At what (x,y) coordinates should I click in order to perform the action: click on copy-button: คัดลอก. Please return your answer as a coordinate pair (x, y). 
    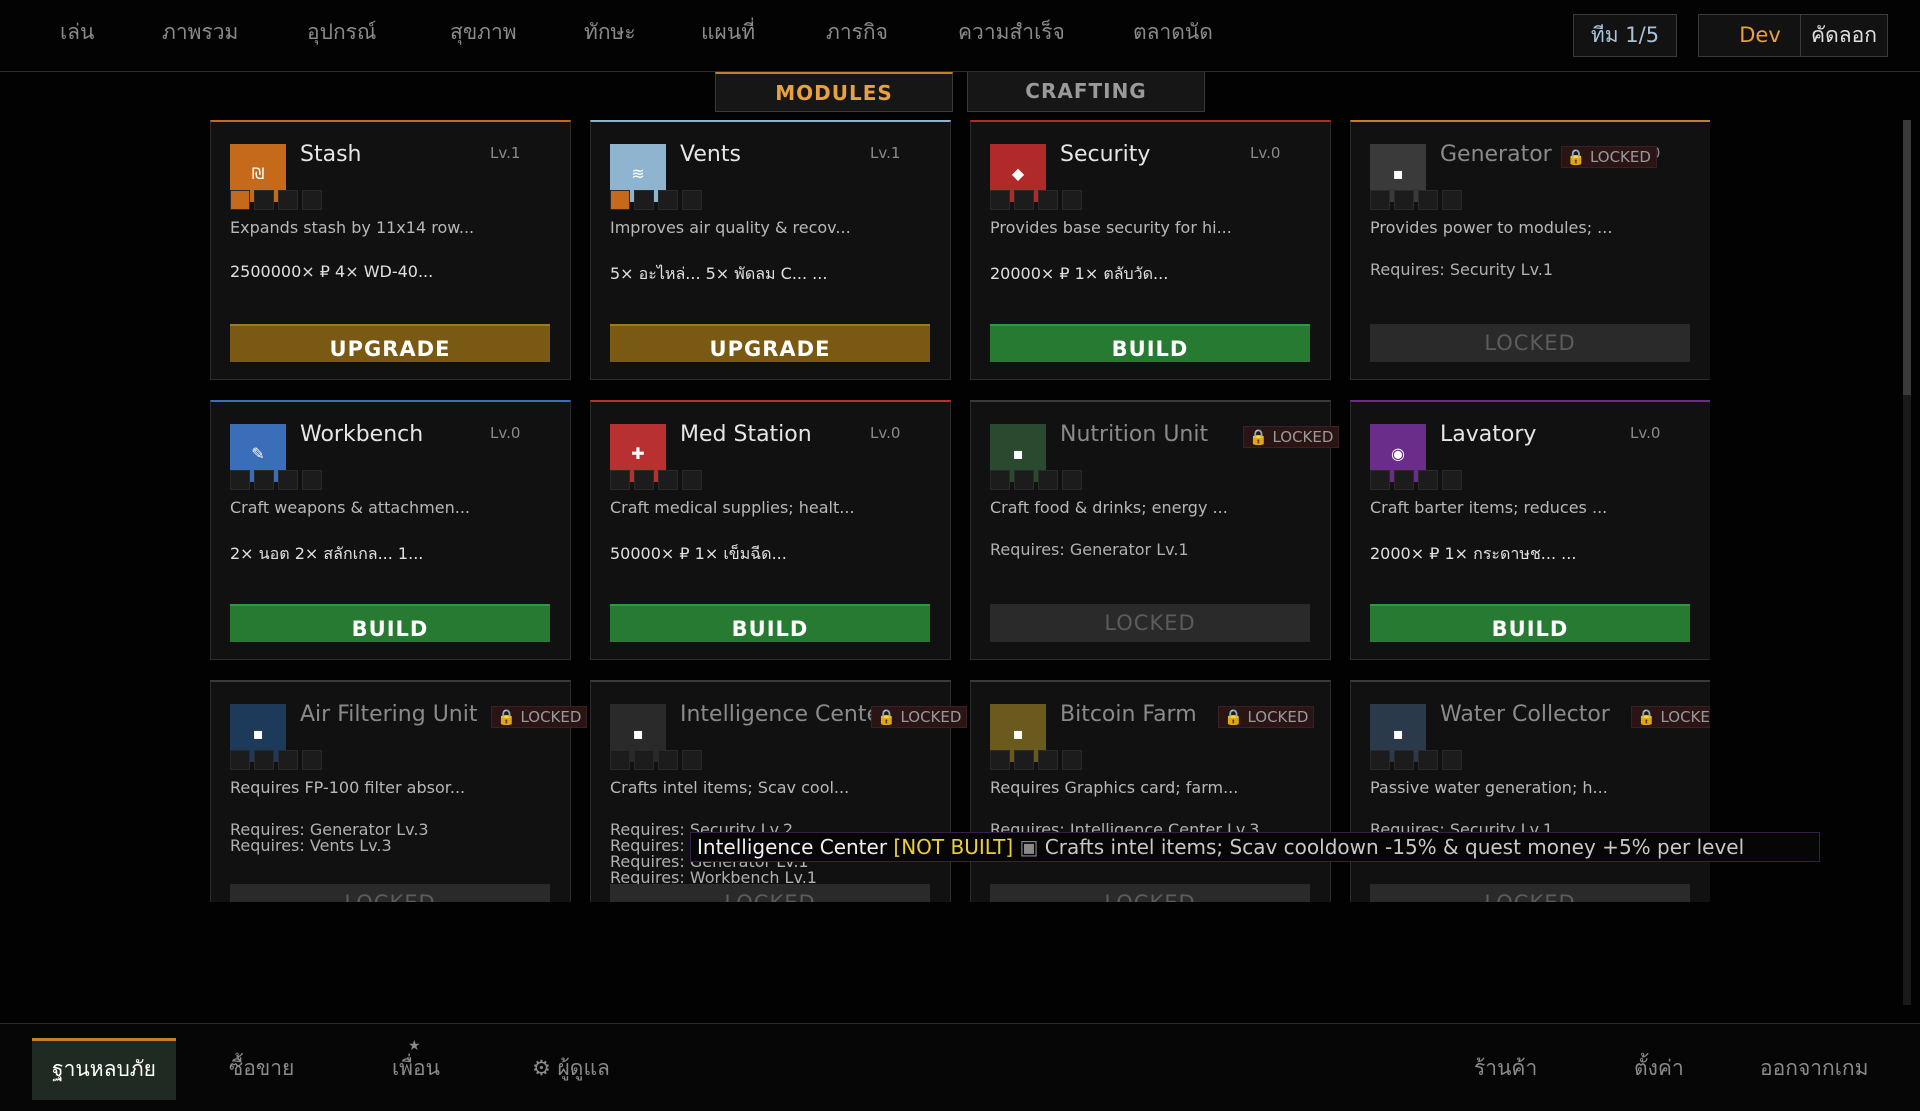
    Looking at the image, I should click on (1844, 35).